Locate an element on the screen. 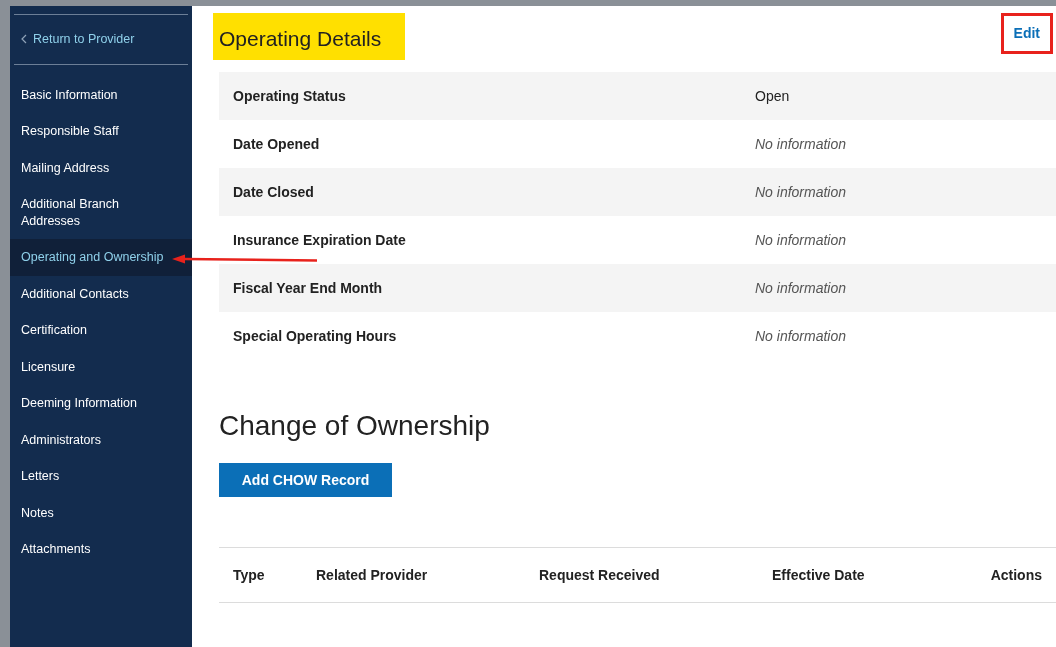 The image size is (1056, 647). edit-link: Edit is located at coordinates (1026, 33).